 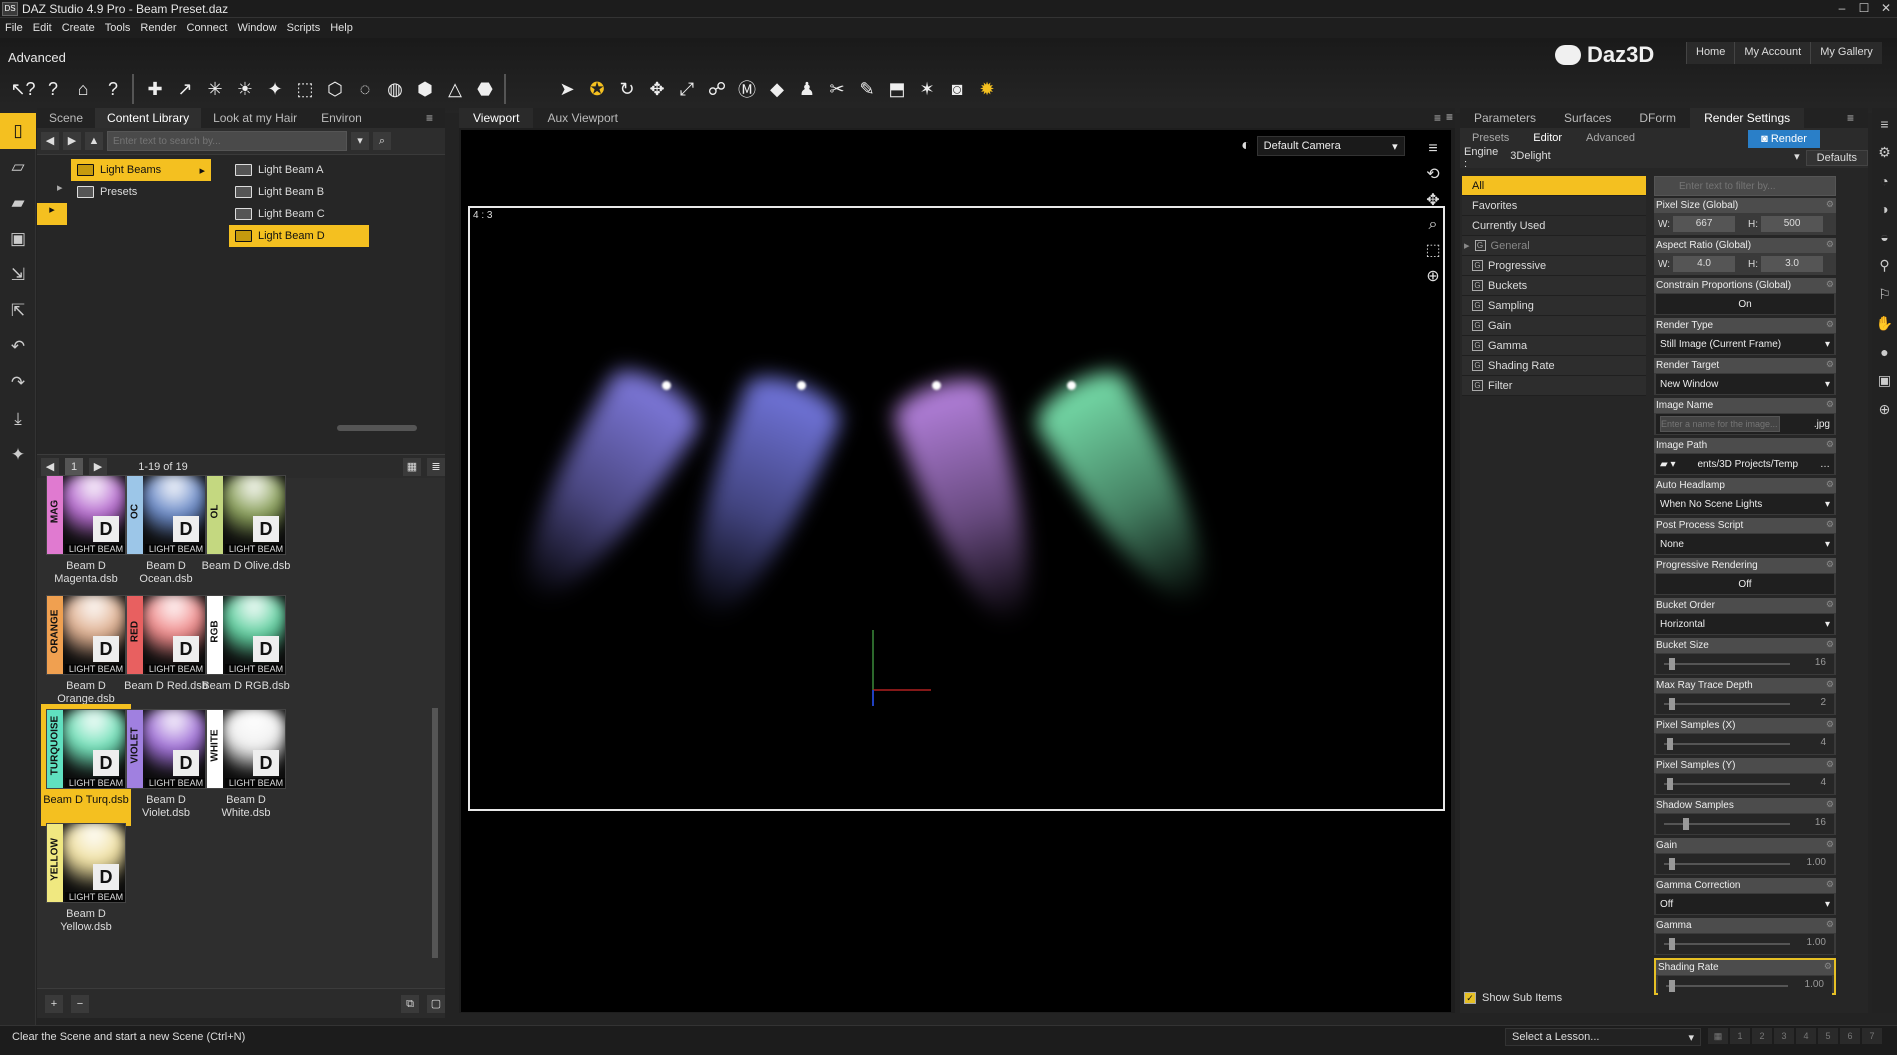 I want to click on pan-icon: ✥, so click(x=1432, y=200).